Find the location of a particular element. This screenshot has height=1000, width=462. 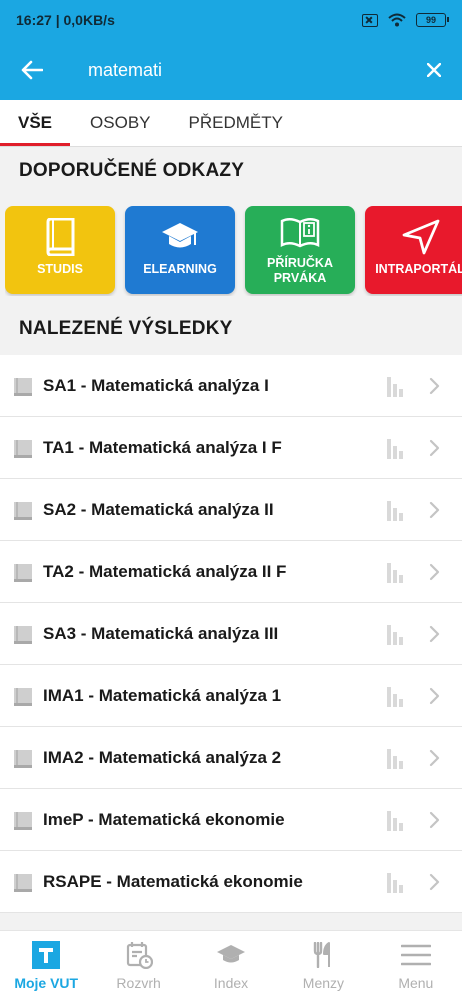

nav-moje-vut: Moje VUT is located at coordinates (46, 965).